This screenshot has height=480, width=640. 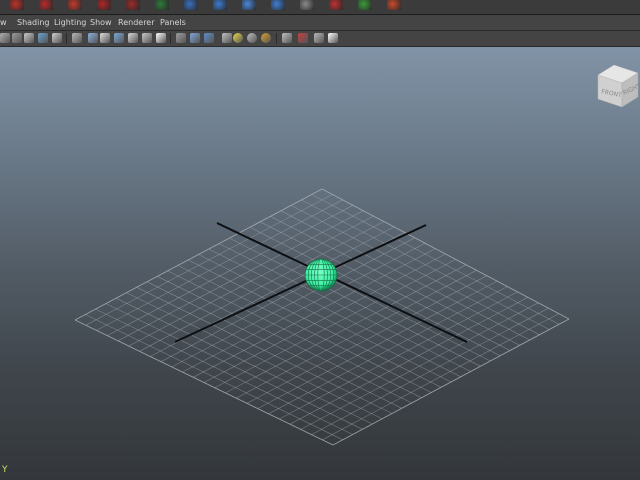 I want to click on polygon-sphere, so click(x=321, y=275).